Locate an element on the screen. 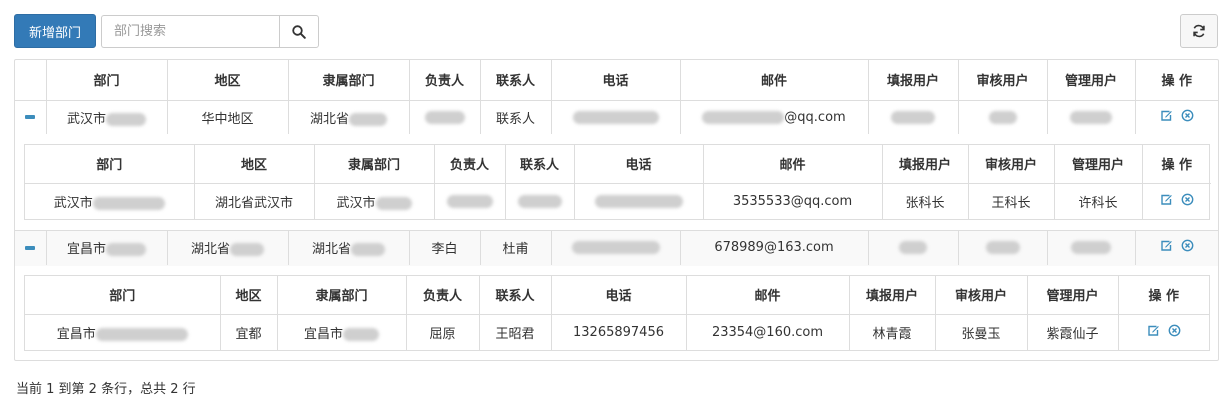  cell-filler: 林青霞 is located at coordinates (892, 331).